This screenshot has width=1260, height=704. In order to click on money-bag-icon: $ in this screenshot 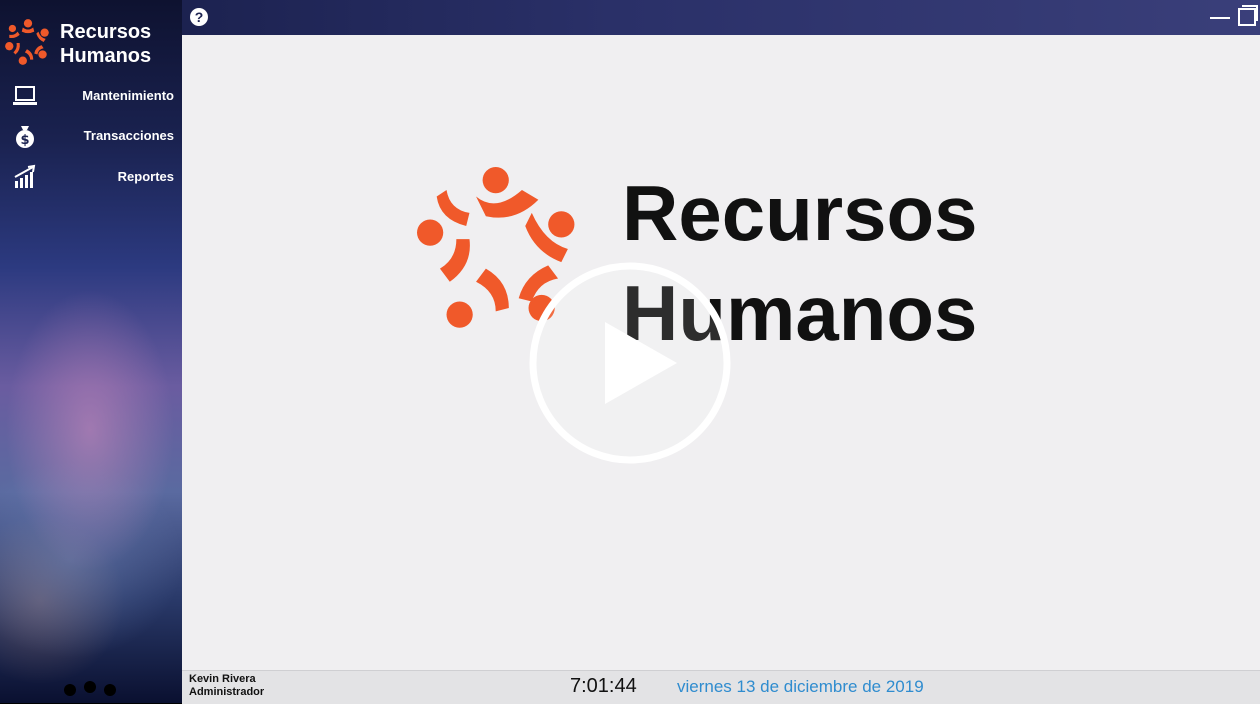, I will do `click(25, 137)`.